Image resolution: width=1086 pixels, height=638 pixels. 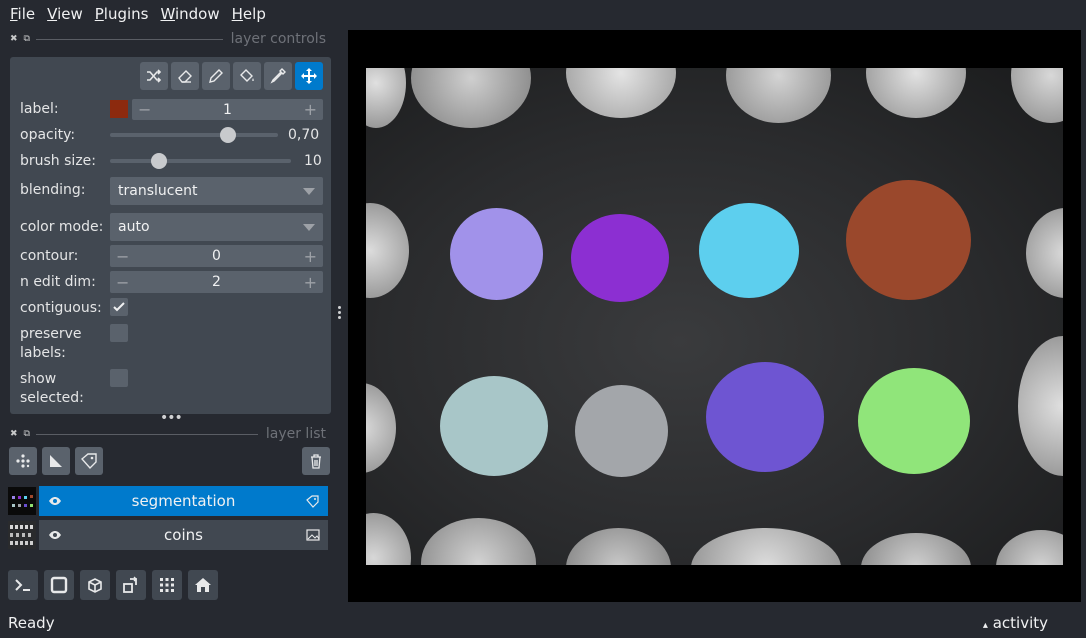 I want to click on transpose-button, so click(x=131, y=585).